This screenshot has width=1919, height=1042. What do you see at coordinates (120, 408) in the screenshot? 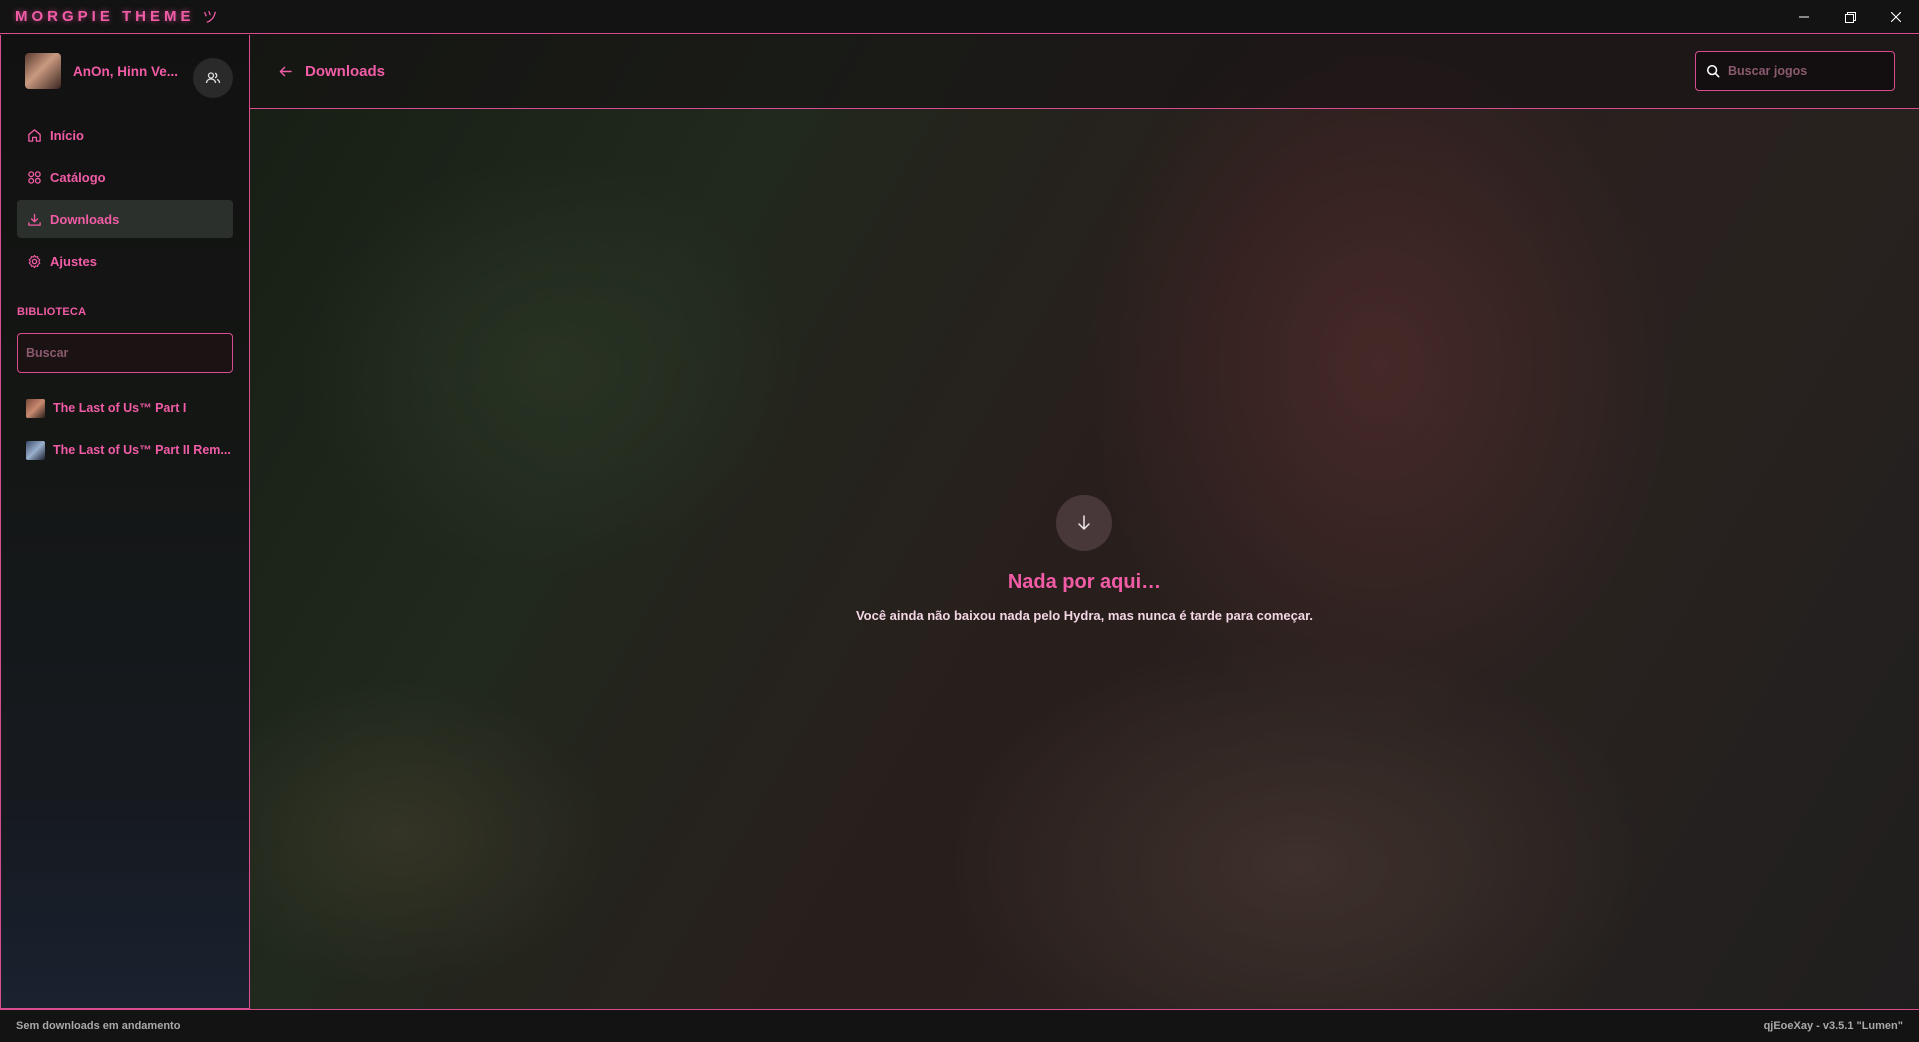
I see `game-title: The Last of Us™ Part I` at bounding box center [120, 408].